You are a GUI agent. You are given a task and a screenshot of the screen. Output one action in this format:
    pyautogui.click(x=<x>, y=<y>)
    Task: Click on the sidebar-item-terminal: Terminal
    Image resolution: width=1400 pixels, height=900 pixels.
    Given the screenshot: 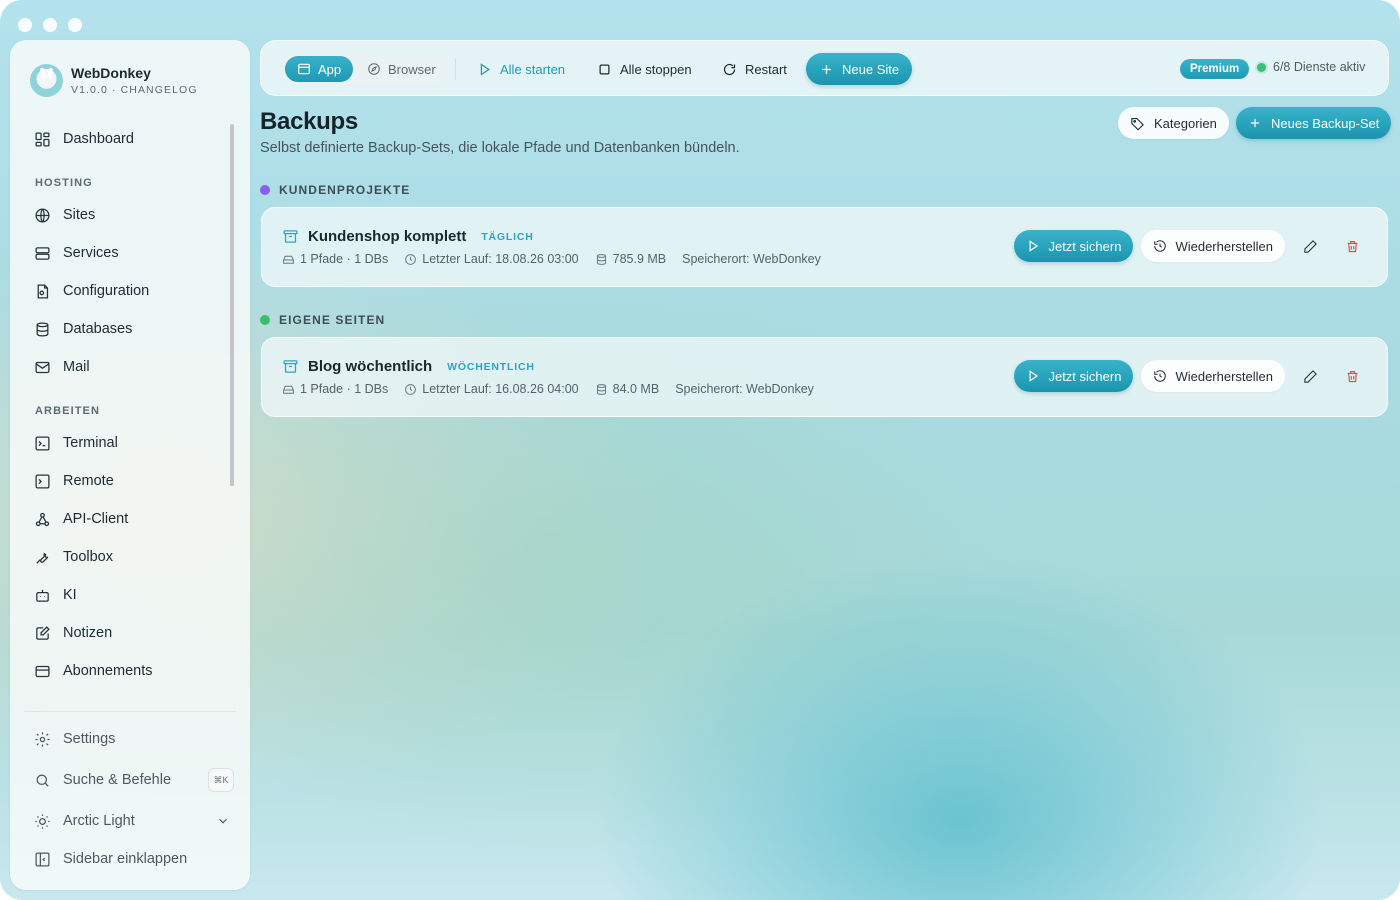 What is the action you would take?
    pyautogui.click(x=129, y=443)
    